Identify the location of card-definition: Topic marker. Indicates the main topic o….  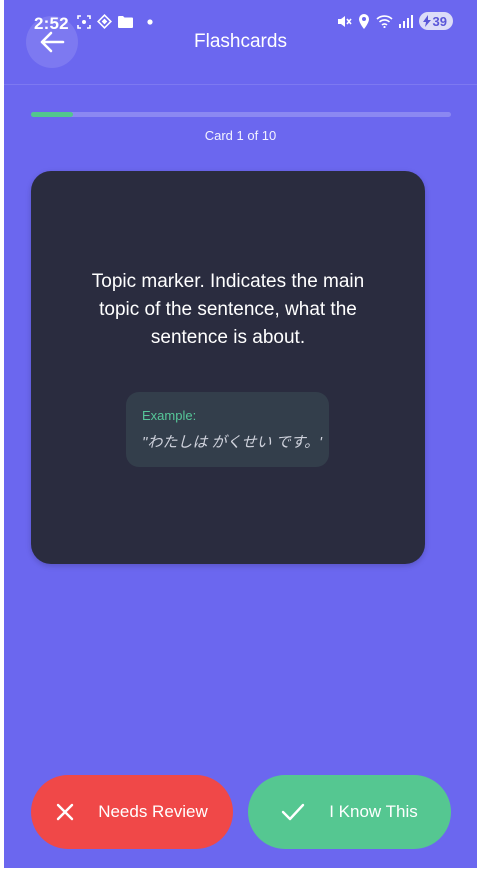
(228, 309).